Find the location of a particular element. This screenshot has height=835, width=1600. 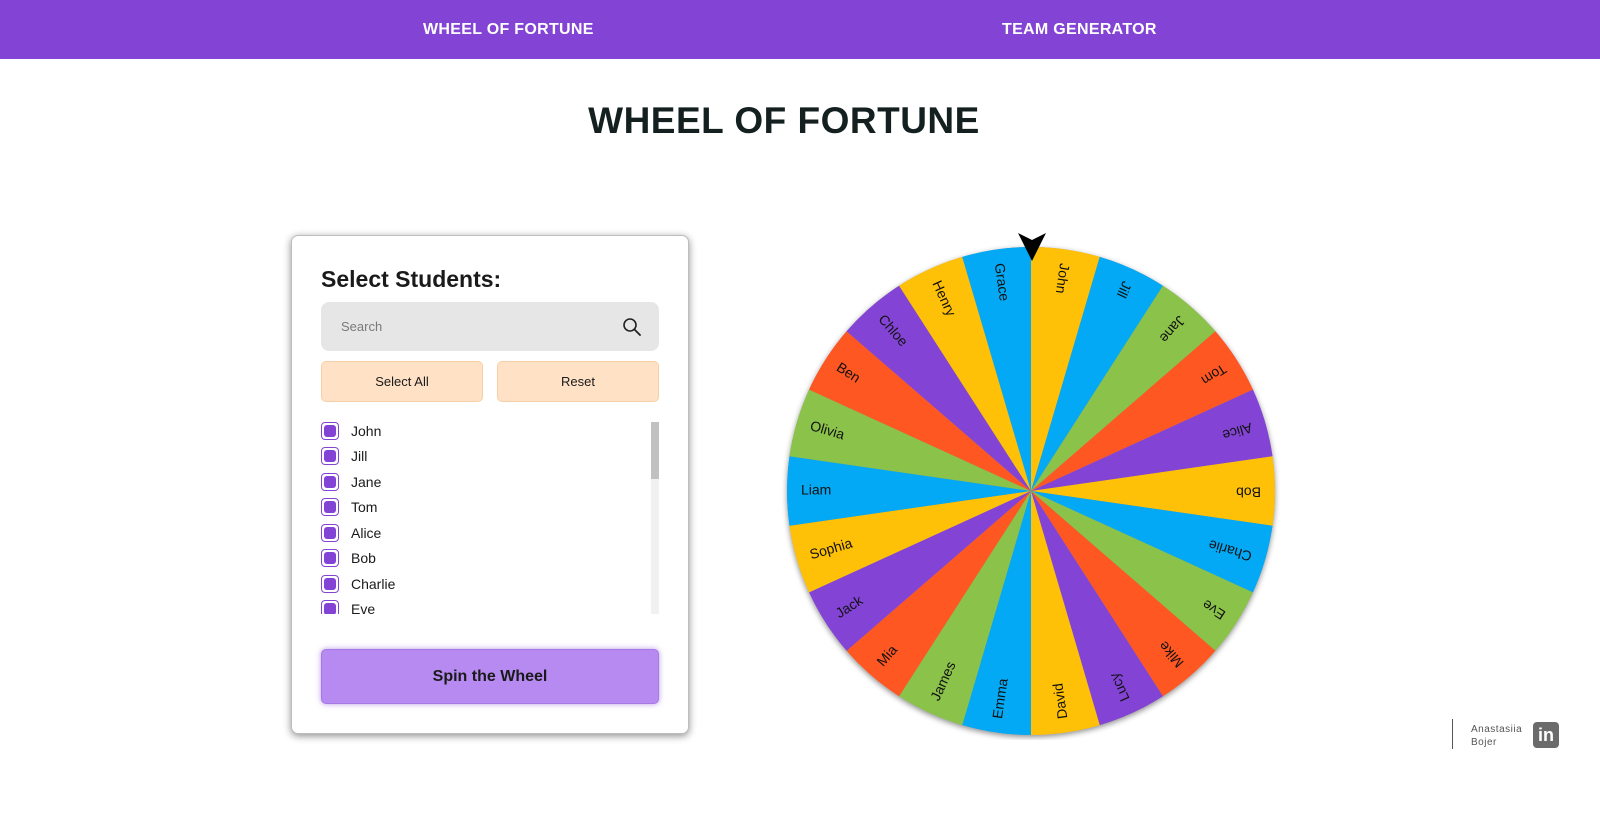

nav-team-generator: TEAM GENERATOR is located at coordinates (1079, 29).